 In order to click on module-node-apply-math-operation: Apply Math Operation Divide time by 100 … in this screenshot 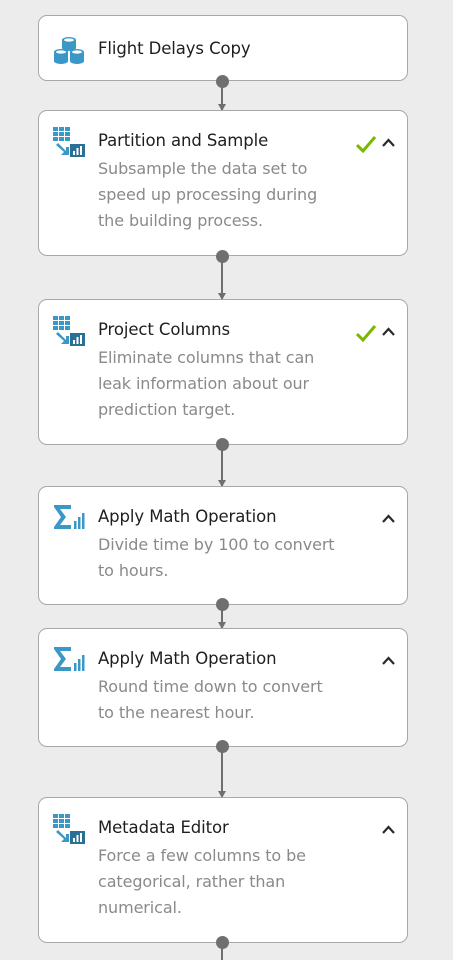, I will do `click(223, 545)`.